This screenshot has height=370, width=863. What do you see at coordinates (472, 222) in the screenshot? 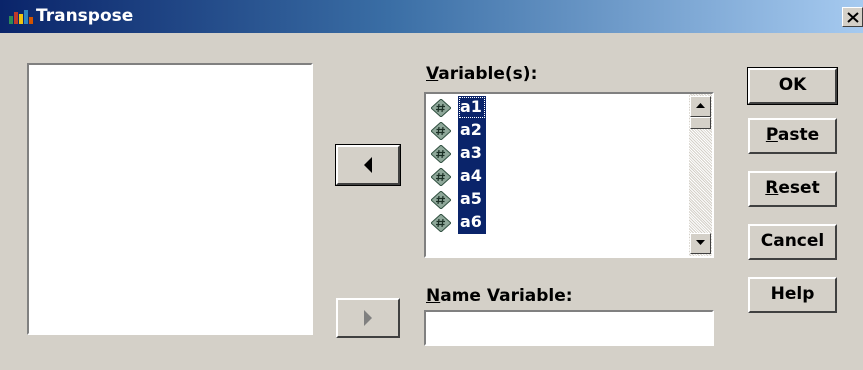
I see `variable-name: a6` at bounding box center [472, 222].